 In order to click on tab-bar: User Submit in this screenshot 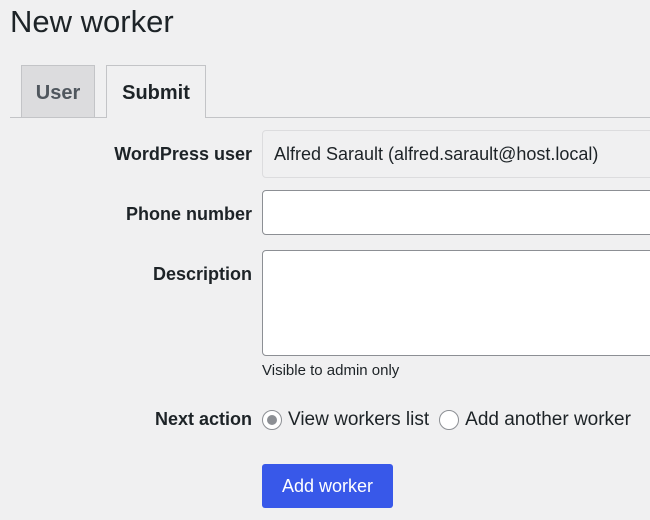, I will do `click(330, 91)`.